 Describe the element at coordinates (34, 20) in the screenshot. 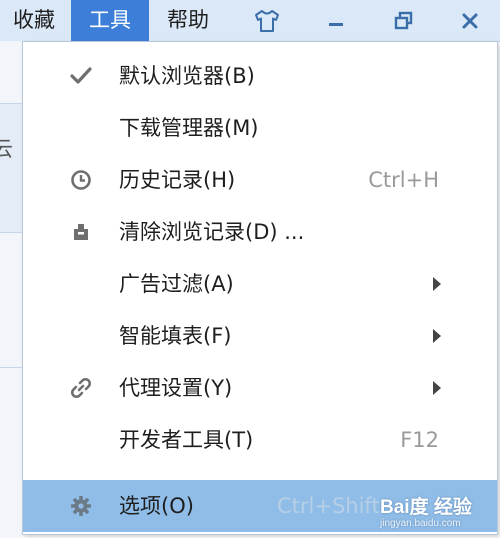

I see `menu-favorites: 收藏` at that location.